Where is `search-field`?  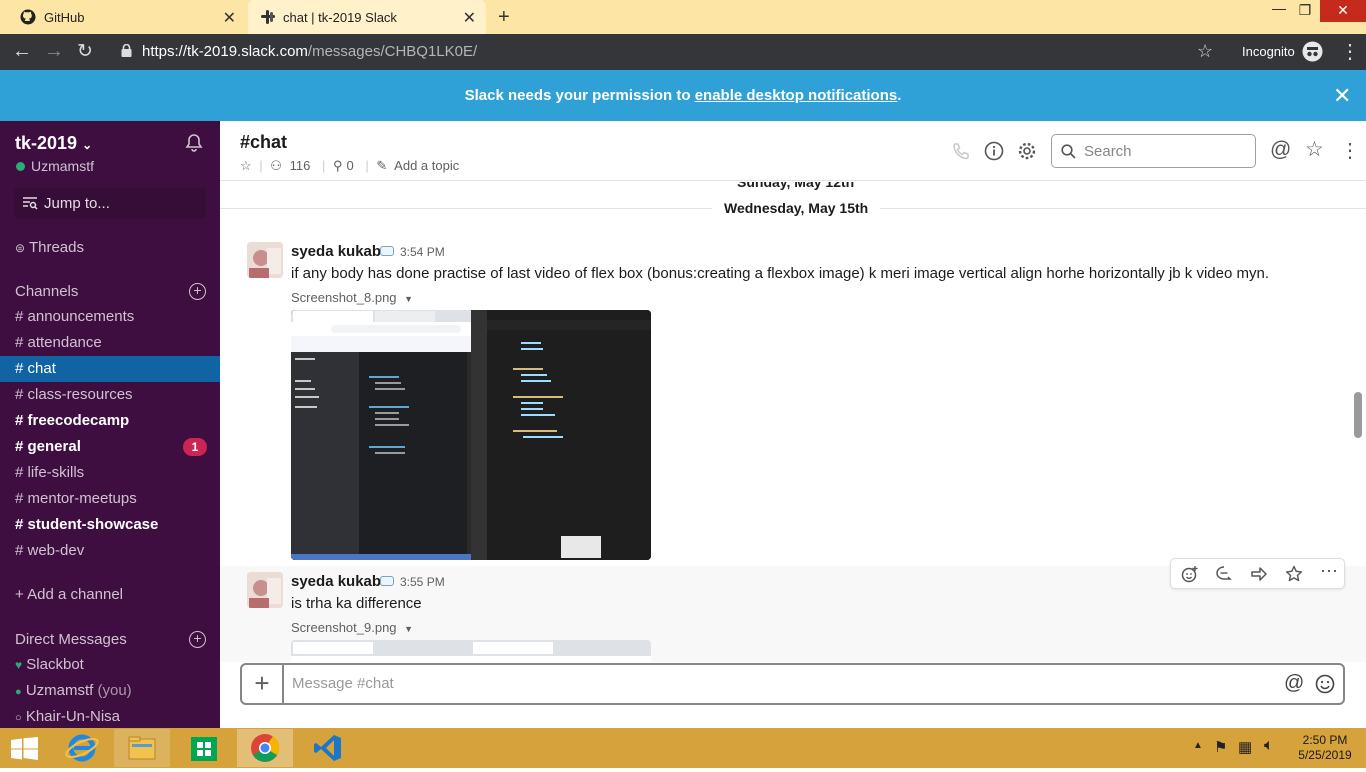 search-field is located at coordinates (1153, 151).